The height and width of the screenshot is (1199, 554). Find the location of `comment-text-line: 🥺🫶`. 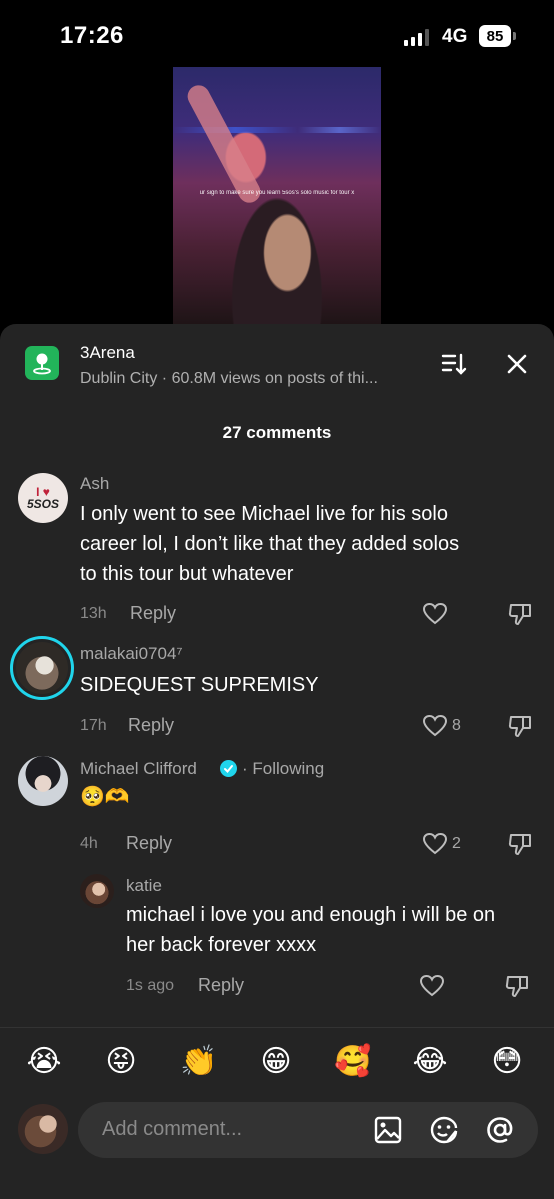

comment-text-line: 🥺🫶 is located at coordinates (105, 797).